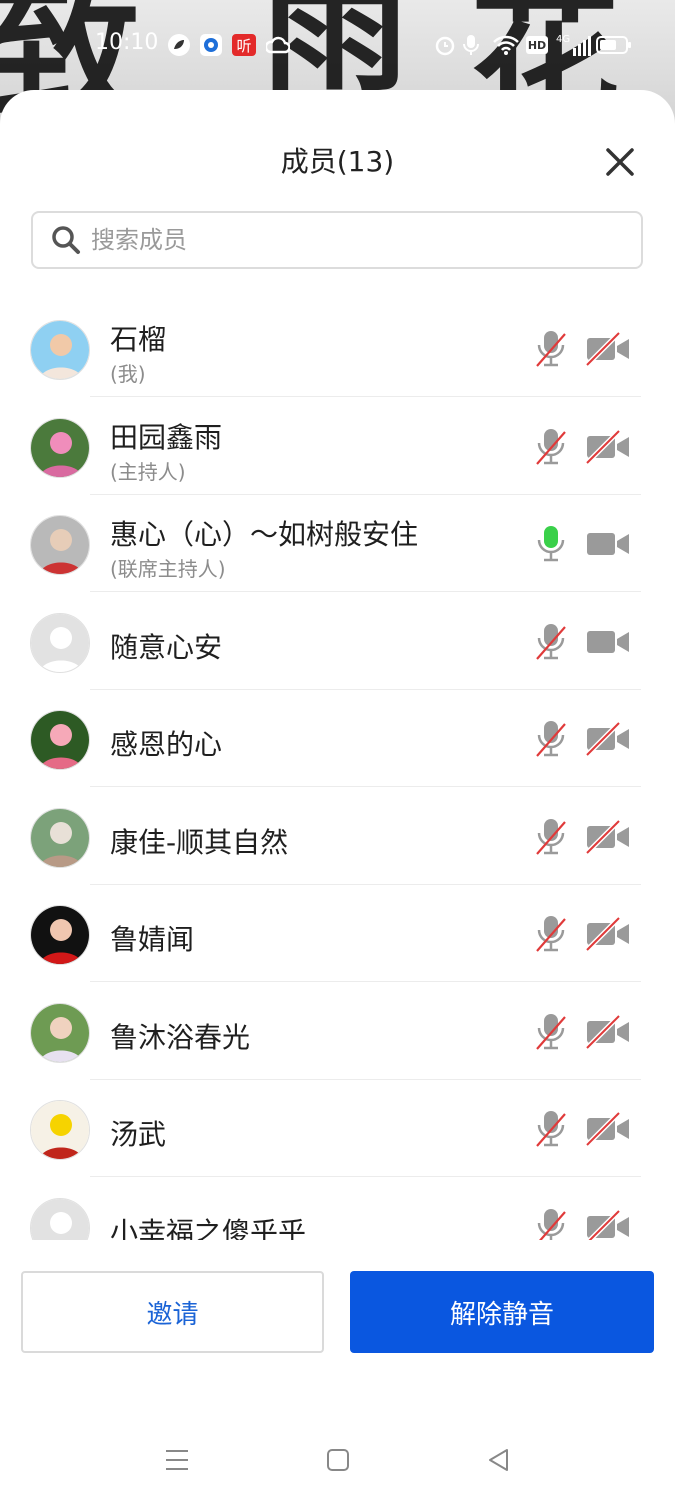 Image resolution: width=675 pixels, height=1500 pixels. What do you see at coordinates (537, 45) in the screenshot?
I see `hd-icon: HD` at bounding box center [537, 45].